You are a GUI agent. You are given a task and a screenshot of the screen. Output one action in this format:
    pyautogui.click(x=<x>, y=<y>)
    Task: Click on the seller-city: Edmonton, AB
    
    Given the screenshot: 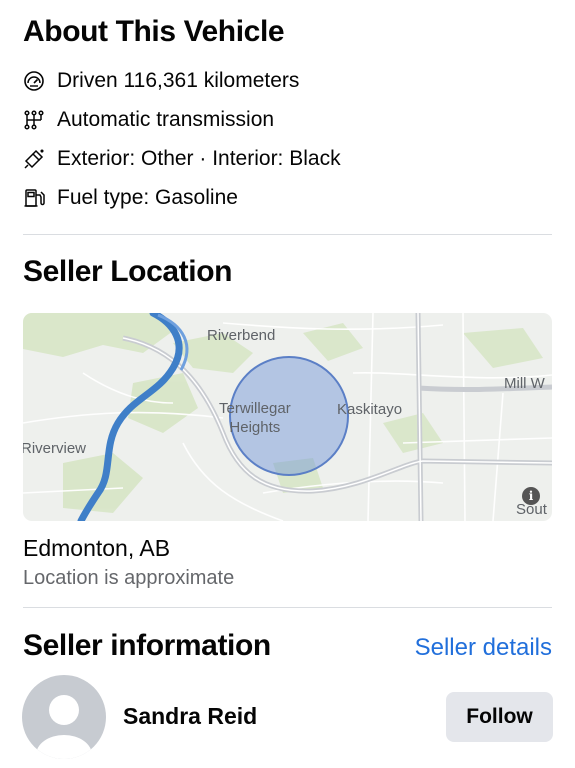 What is the action you would take?
    pyautogui.click(x=97, y=548)
    